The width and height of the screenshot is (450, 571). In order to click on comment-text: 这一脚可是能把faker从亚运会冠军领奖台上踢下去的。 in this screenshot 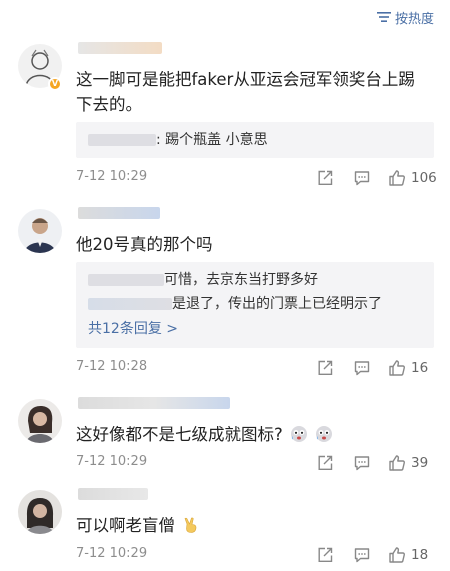, I will do `click(245, 92)`.